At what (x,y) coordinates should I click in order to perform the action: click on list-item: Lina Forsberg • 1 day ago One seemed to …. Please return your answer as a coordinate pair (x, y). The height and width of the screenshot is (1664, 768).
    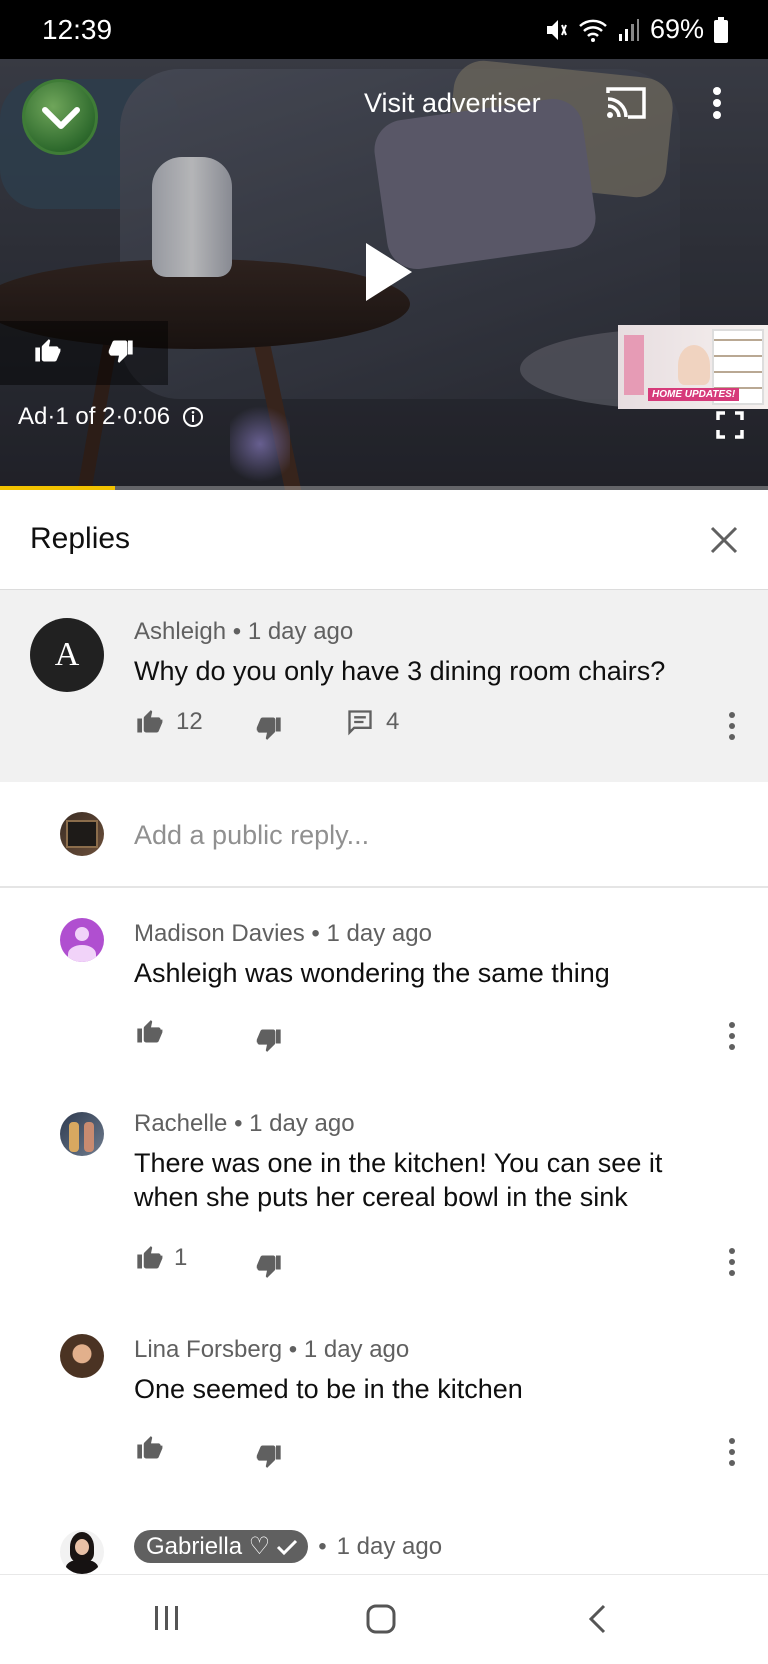
    Looking at the image, I should click on (384, 1399).